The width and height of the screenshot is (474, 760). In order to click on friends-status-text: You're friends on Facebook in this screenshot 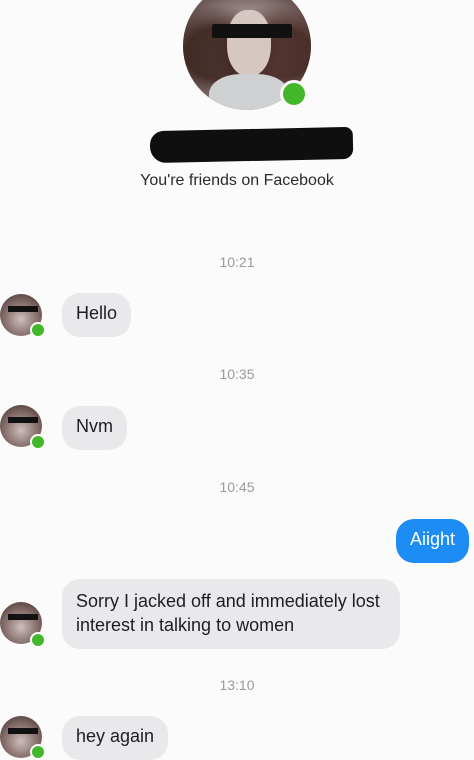, I will do `click(237, 180)`.